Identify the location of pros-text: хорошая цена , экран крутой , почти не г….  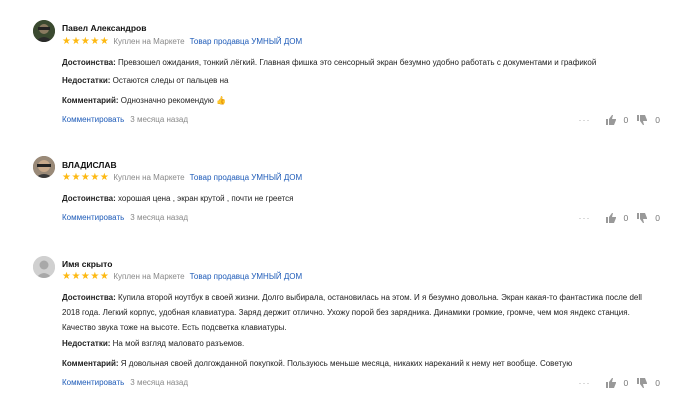
(206, 198).